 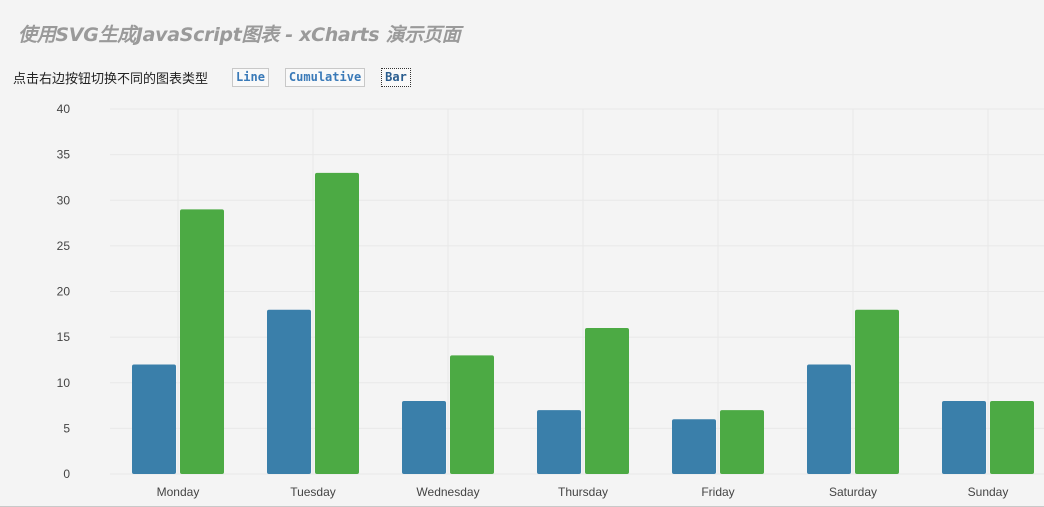 What do you see at coordinates (853, 492) in the screenshot?
I see `x-tick-label: Saturday` at bounding box center [853, 492].